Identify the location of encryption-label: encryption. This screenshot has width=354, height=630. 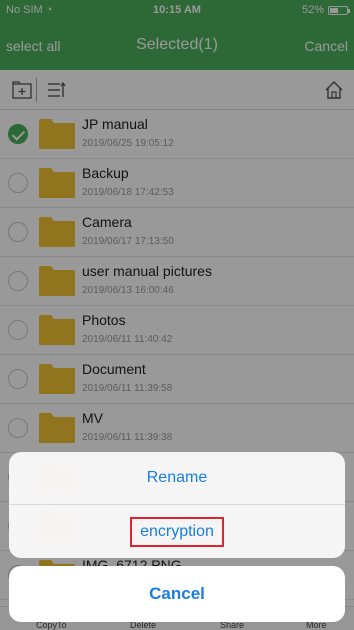
(177, 531).